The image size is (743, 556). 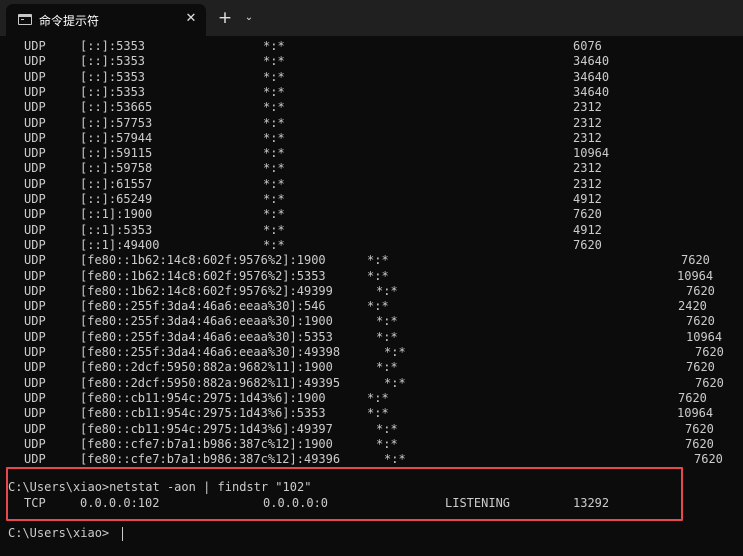 I want to click on tab-title: 命令提示符, so click(x=69, y=21).